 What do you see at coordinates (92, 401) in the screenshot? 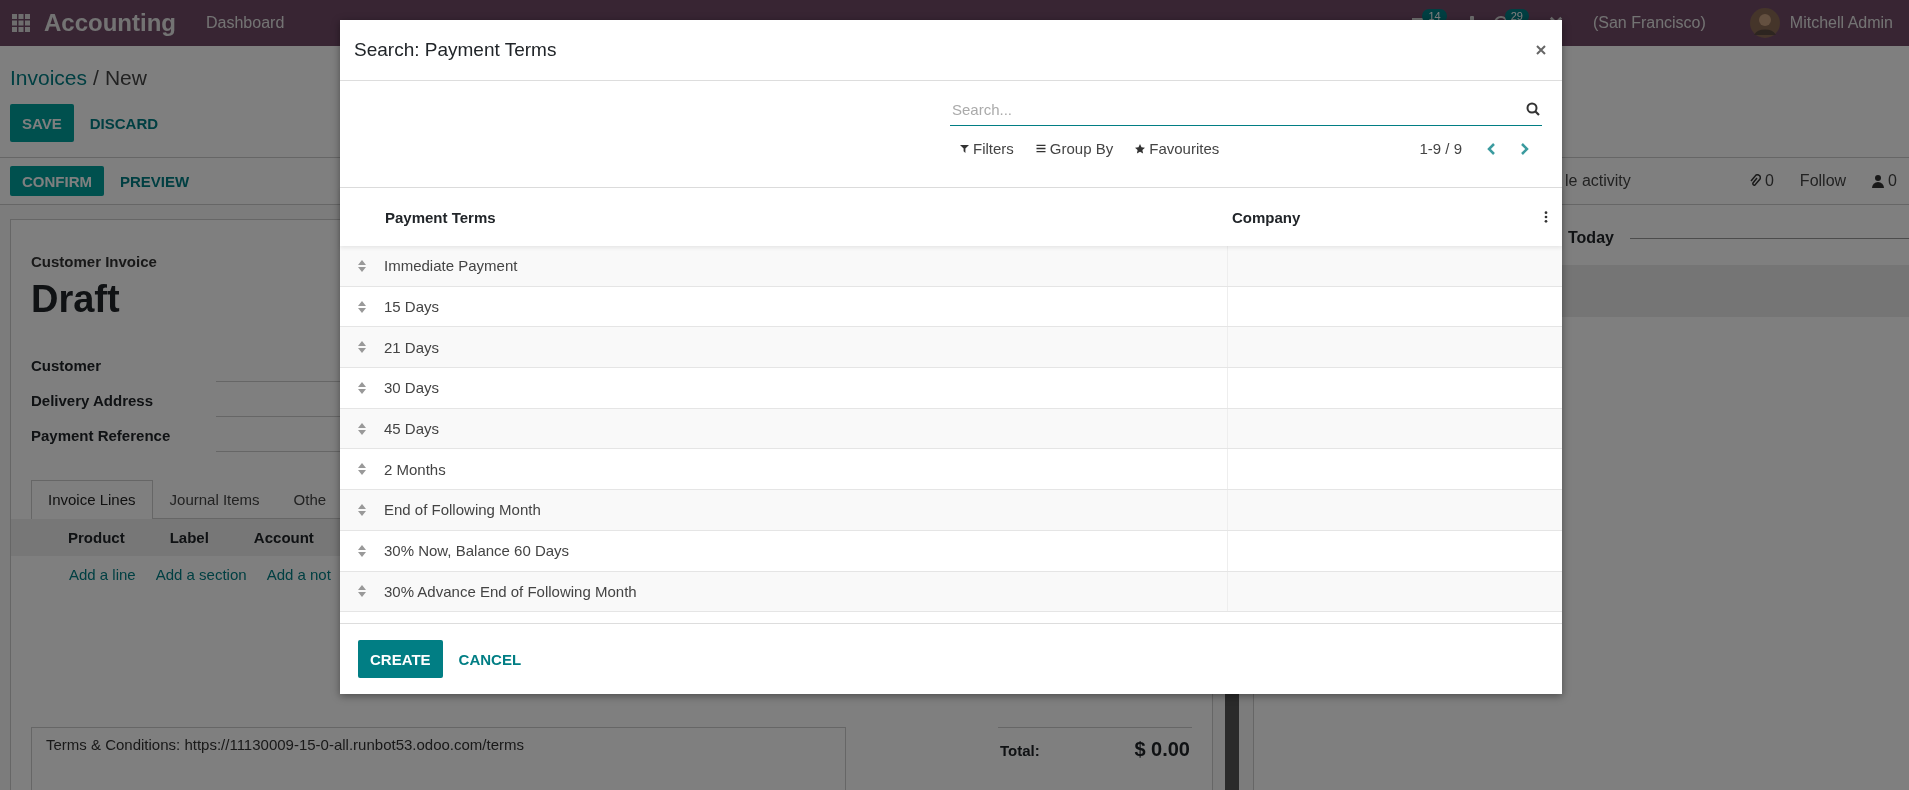
I see `field-label: Delivery Address` at bounding box center [92, 401].